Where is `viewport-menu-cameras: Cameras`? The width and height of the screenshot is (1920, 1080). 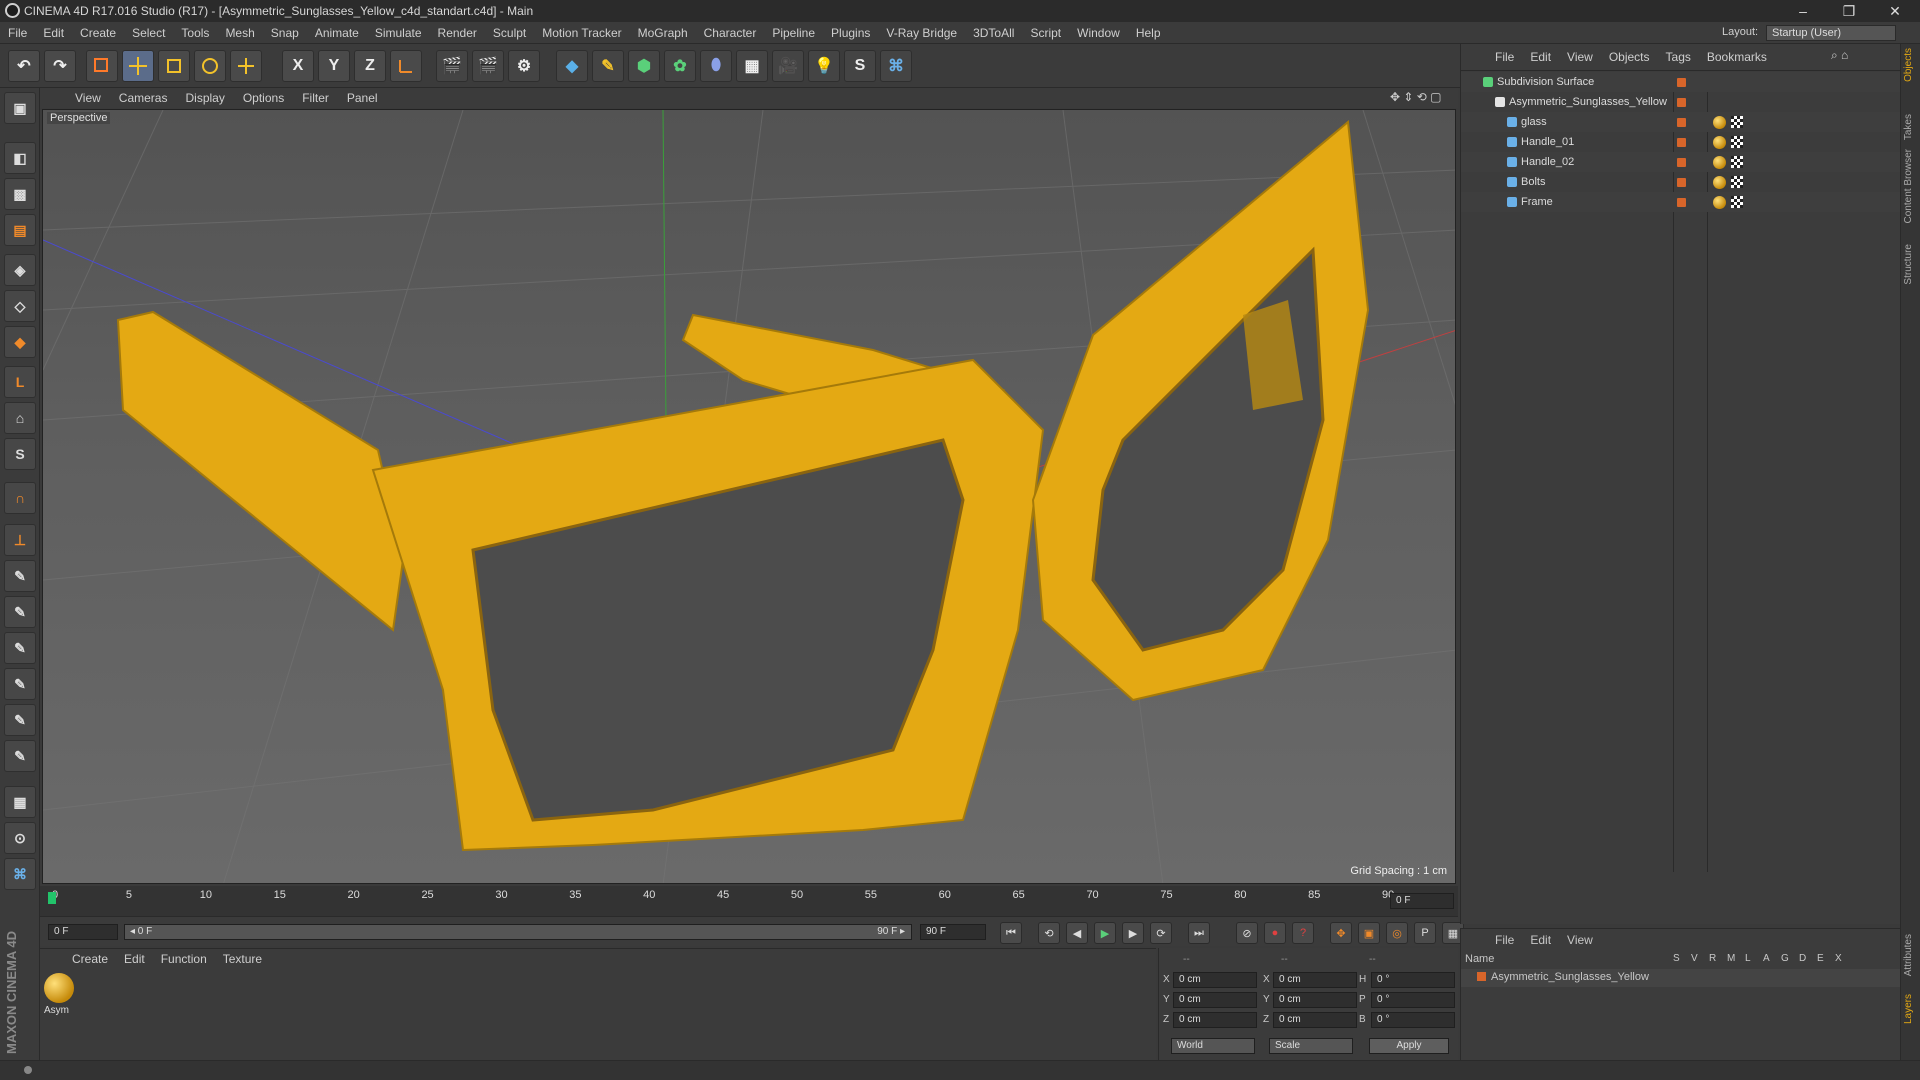 viewport-menu-cameras: Cameras is located at coordinates (143, 98).